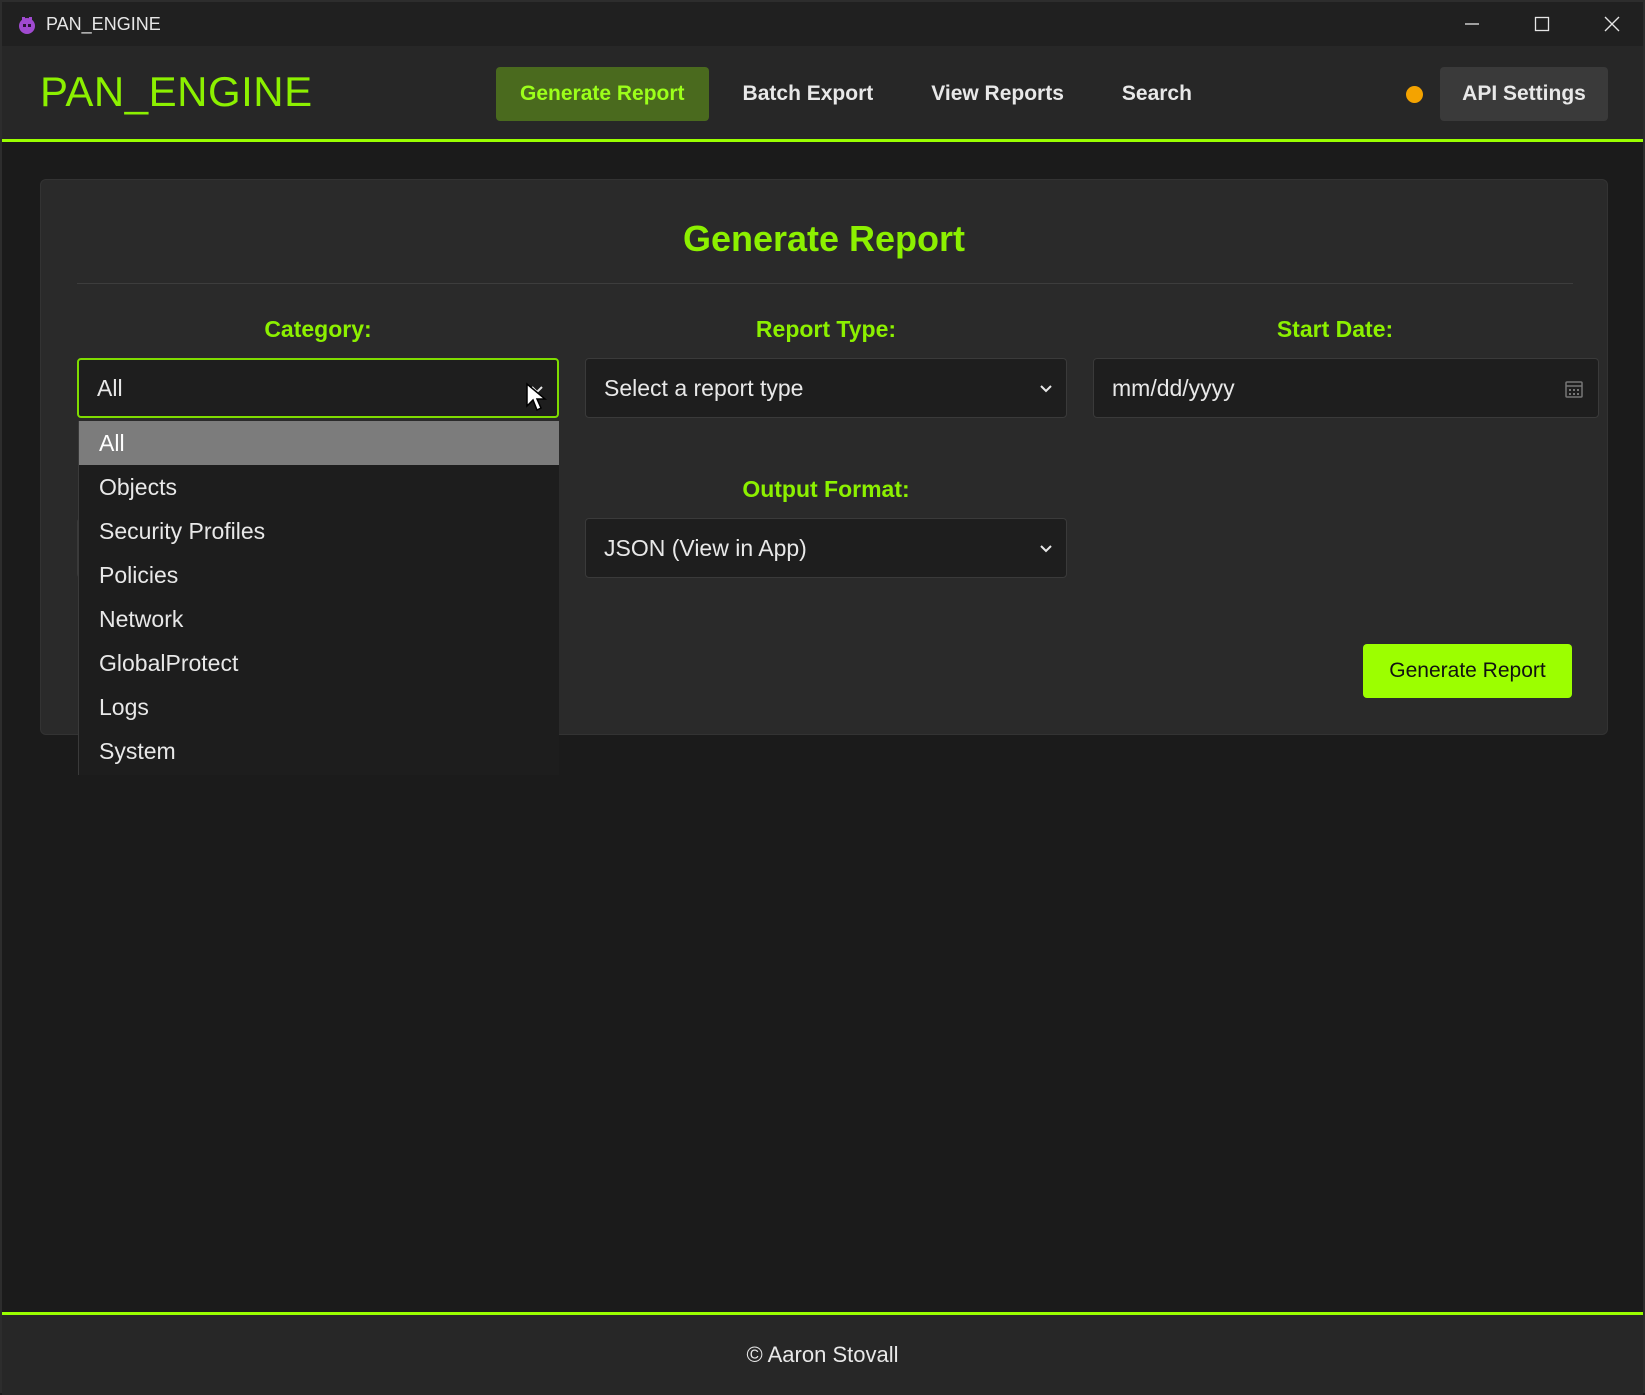 The height and width of the screenshot is (1395, 1645). I want to click on dropdown-option-system: System, so click(319, 751).